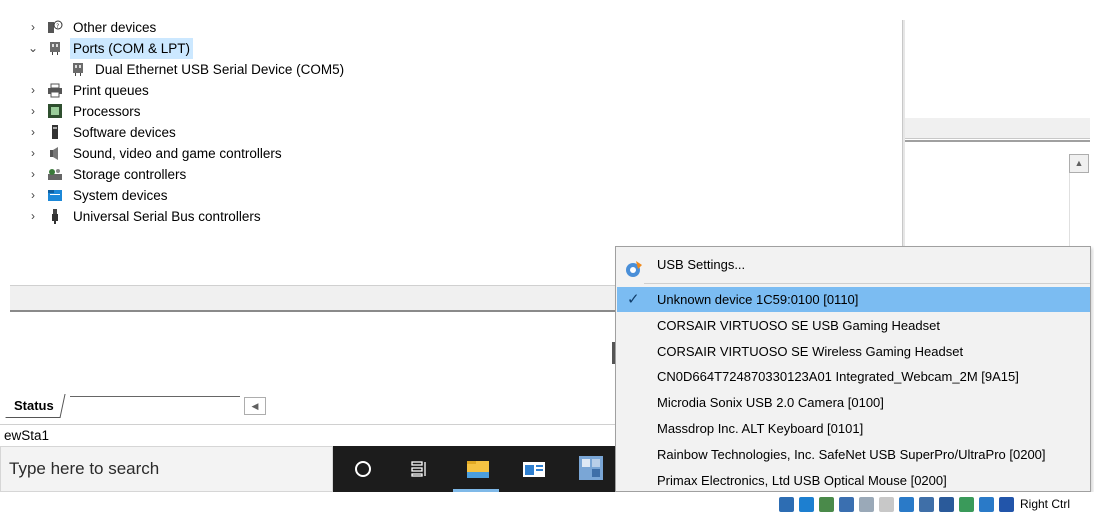  I want to click on printer-icon, so click(55, 90).